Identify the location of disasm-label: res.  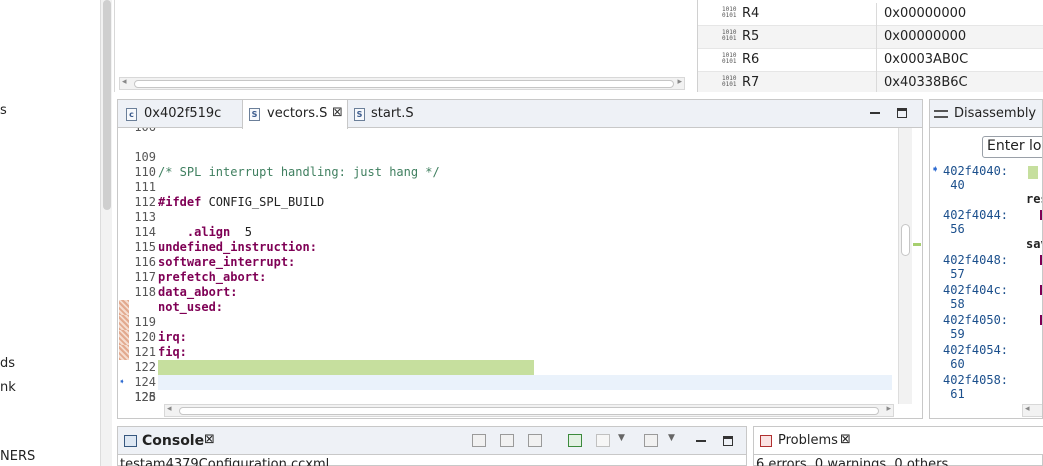
(1034, 199).